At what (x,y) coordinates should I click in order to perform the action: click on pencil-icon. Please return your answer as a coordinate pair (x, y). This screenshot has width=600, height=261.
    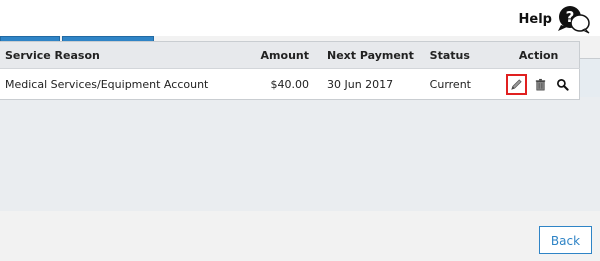
    Looking at the image, I should click on (516, 84).